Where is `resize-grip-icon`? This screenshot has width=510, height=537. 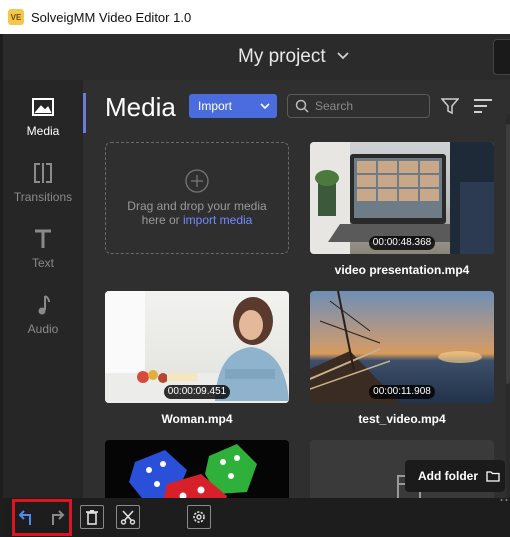 resize-grip-icon is located at coordinates (504, 500).